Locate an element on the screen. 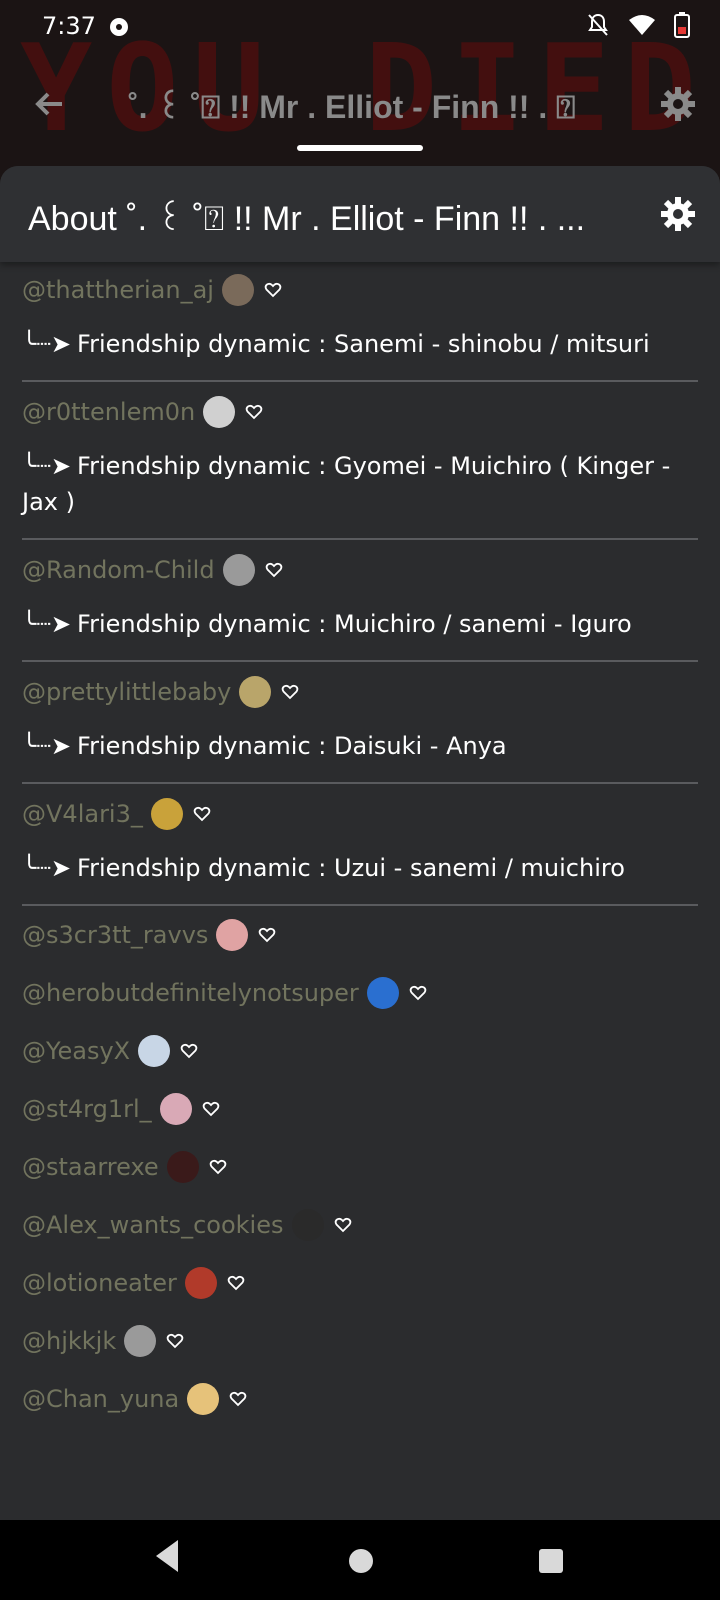 This screenshot has width=720, height=1600. notification-icon is located at coordinates (119, 27).